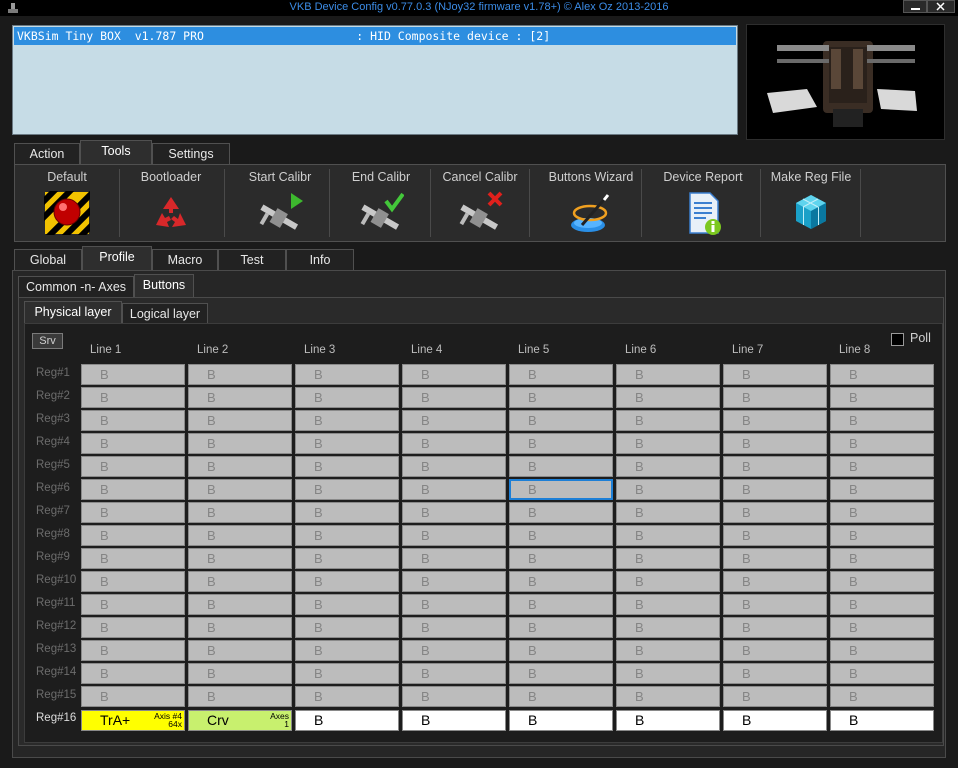 This screenshot has height=768, width=958. What do you see at coordinates (591, 203) in the screenshot?
I see `buttons-wizard-button: Buttons Wizard` at bounding box center [591, 203].